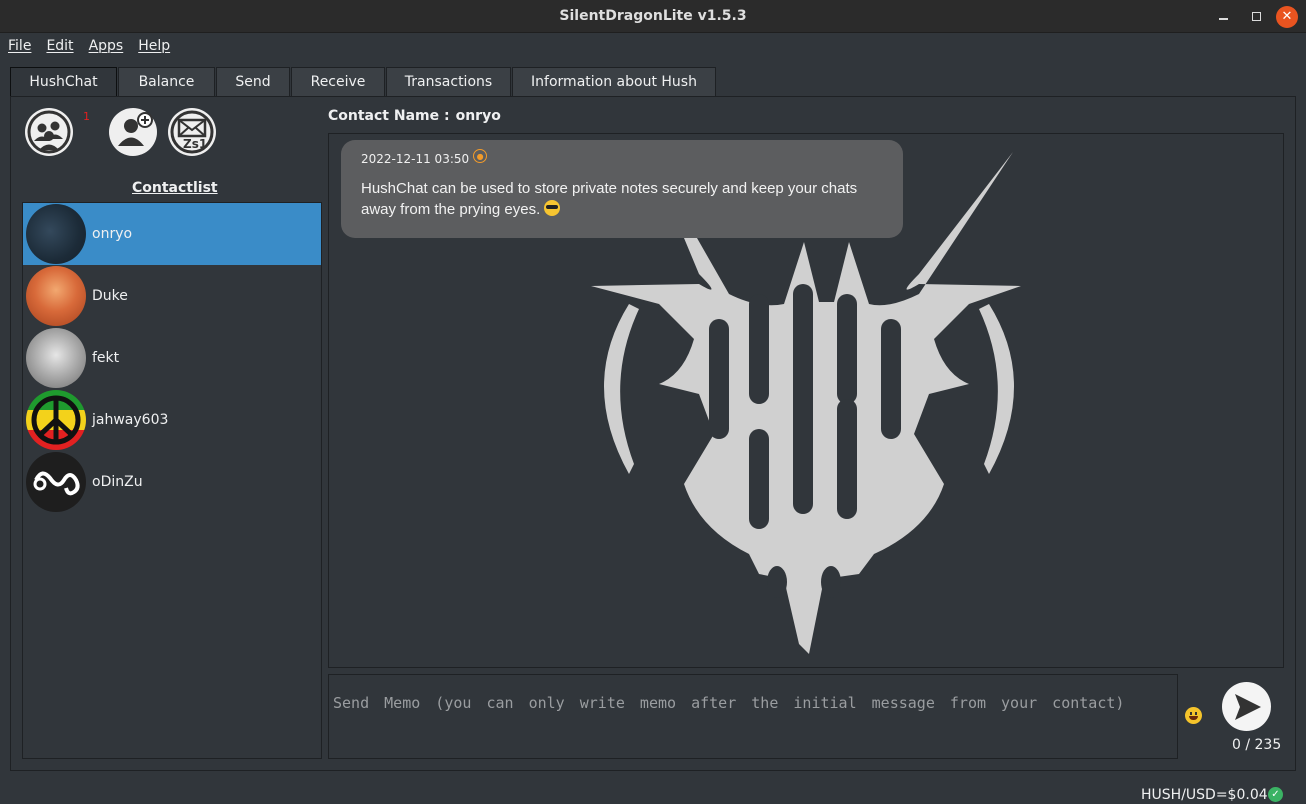  I want to click on contact-name-value: onryo, so click(478, 116).